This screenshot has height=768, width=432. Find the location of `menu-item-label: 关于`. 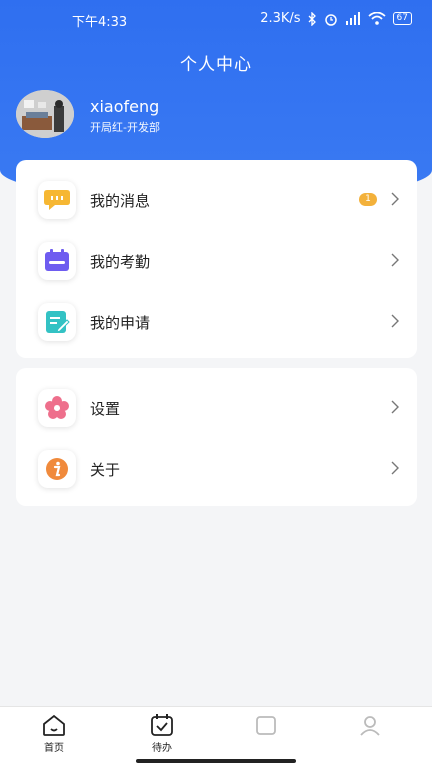

menu-item-label: 关于 is located at coordinates (105, 470).